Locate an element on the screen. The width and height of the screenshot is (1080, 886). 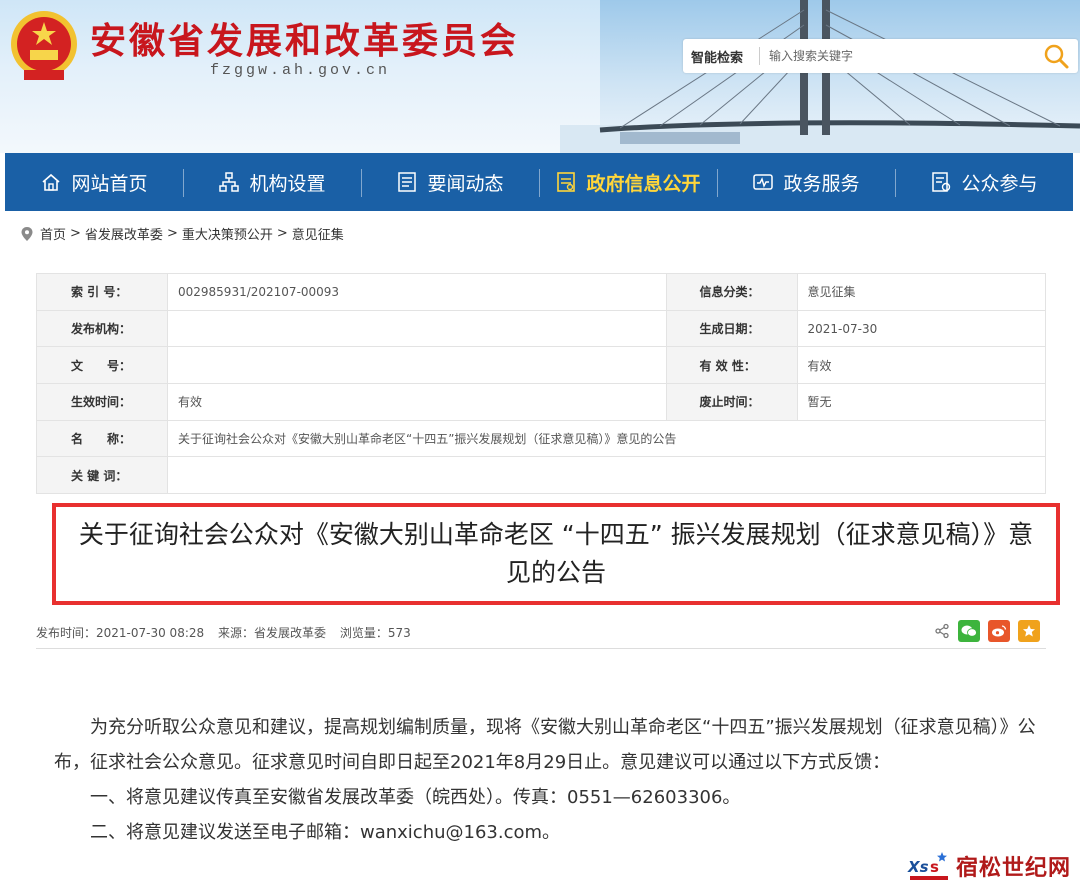
keywords-label: 关 键 词： is located at coordinates (102, 475).